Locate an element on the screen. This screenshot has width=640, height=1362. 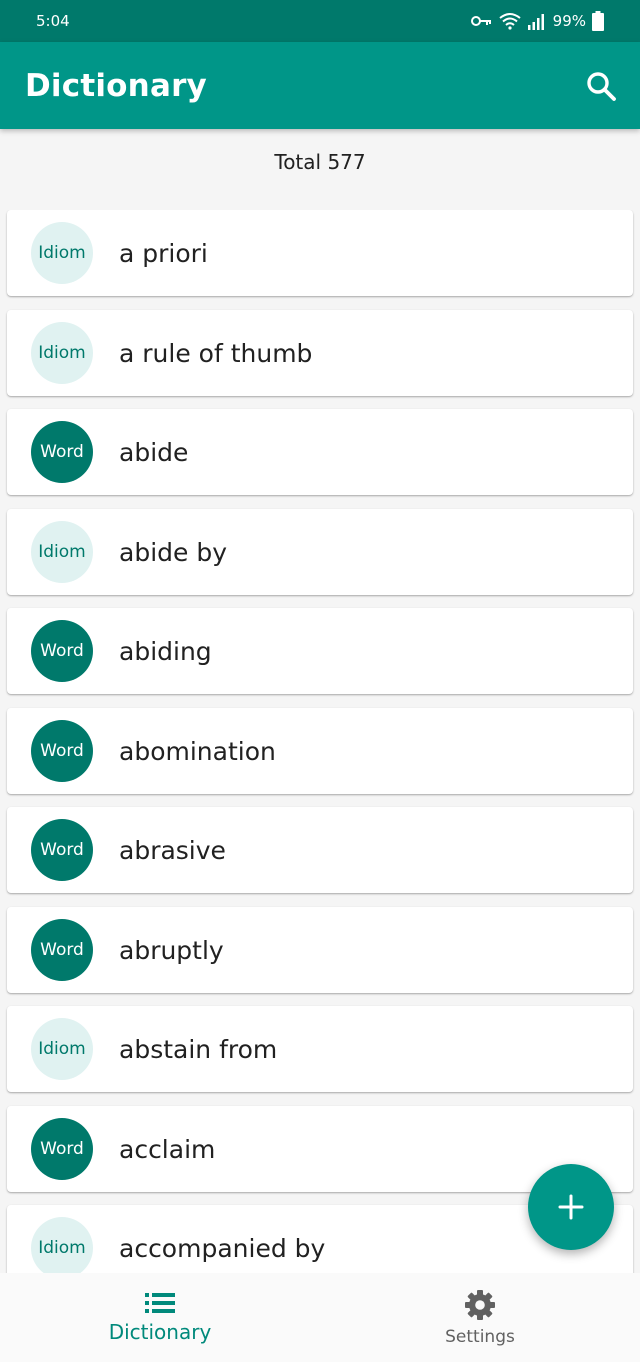
bottom-navigation: Dictionary Settings is located at coordinates (320, 1317).